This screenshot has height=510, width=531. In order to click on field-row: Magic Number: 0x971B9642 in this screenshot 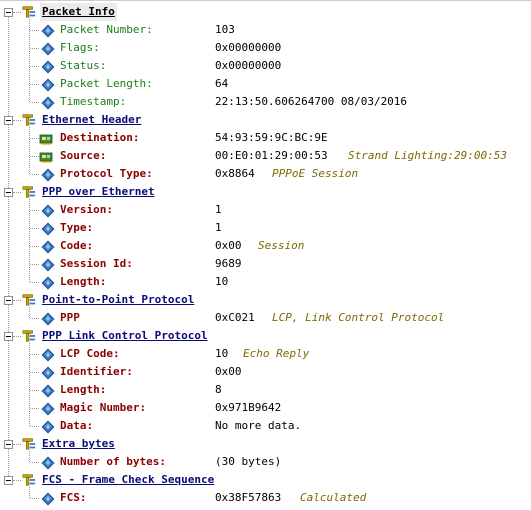, I will do `click(265, 408)`.